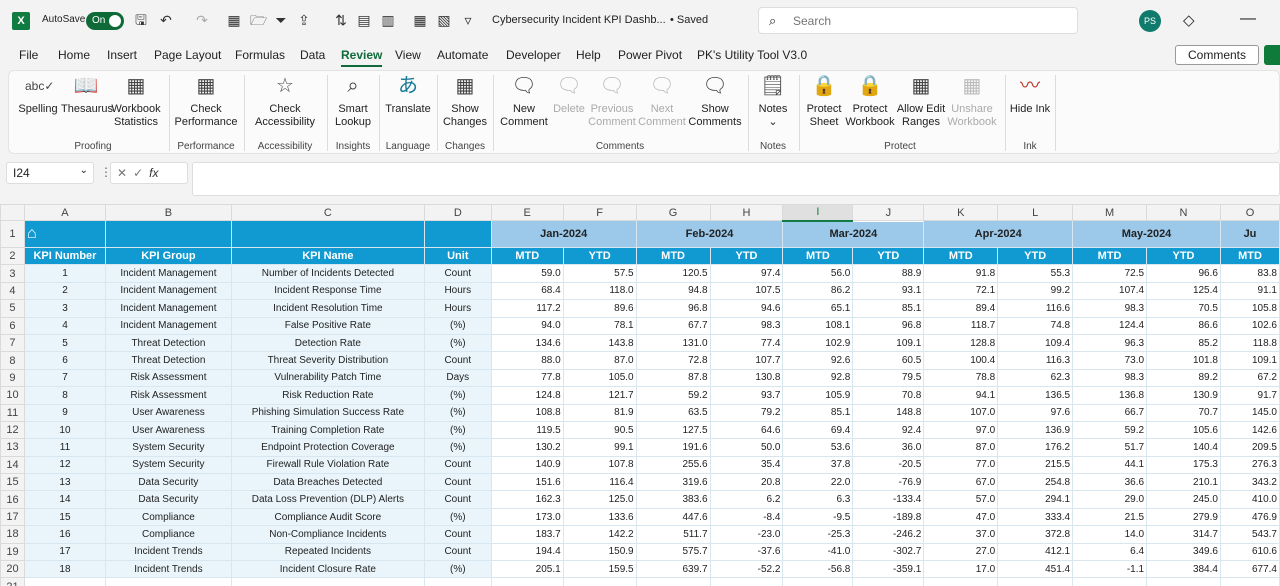 This screenshot has height=586, width=1280. What do you see at coordinates (364, 20) in the screenshot?
I see `form-icon: ▤` at bounding box center [364, 20].